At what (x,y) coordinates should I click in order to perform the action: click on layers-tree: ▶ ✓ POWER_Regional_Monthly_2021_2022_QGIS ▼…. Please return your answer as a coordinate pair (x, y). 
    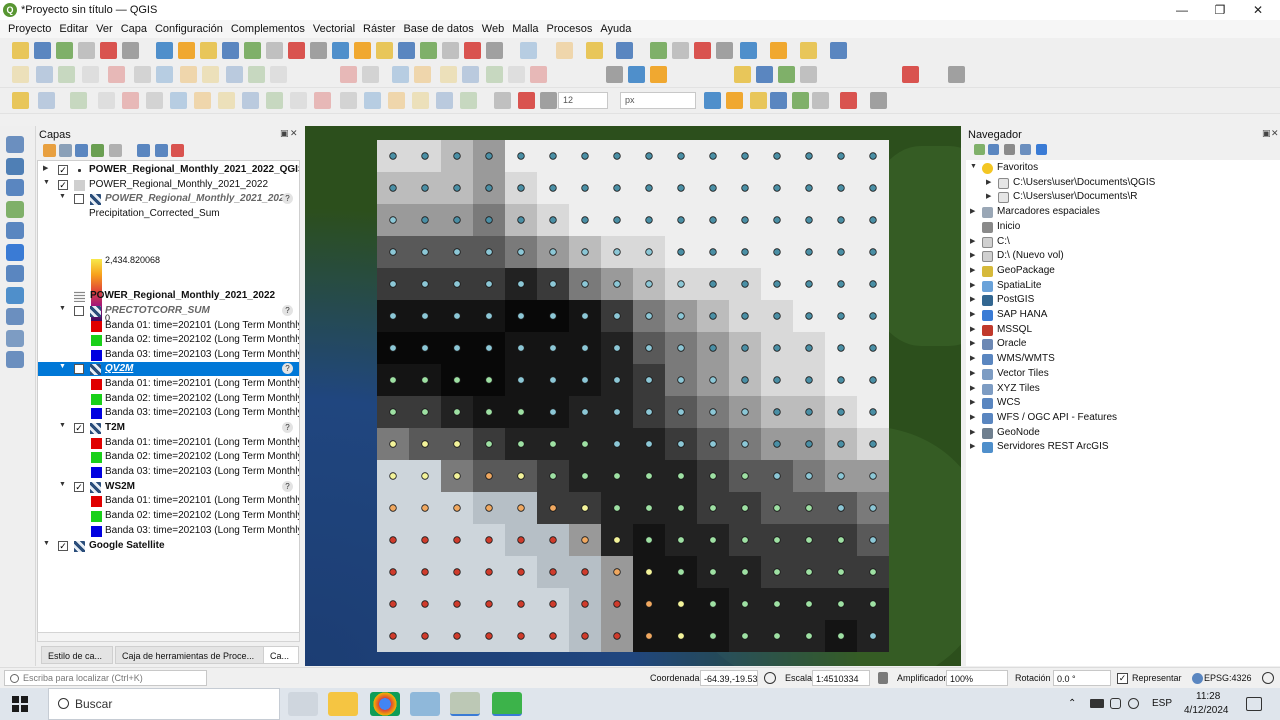
    Looking at the image, I should click on (168, 400).